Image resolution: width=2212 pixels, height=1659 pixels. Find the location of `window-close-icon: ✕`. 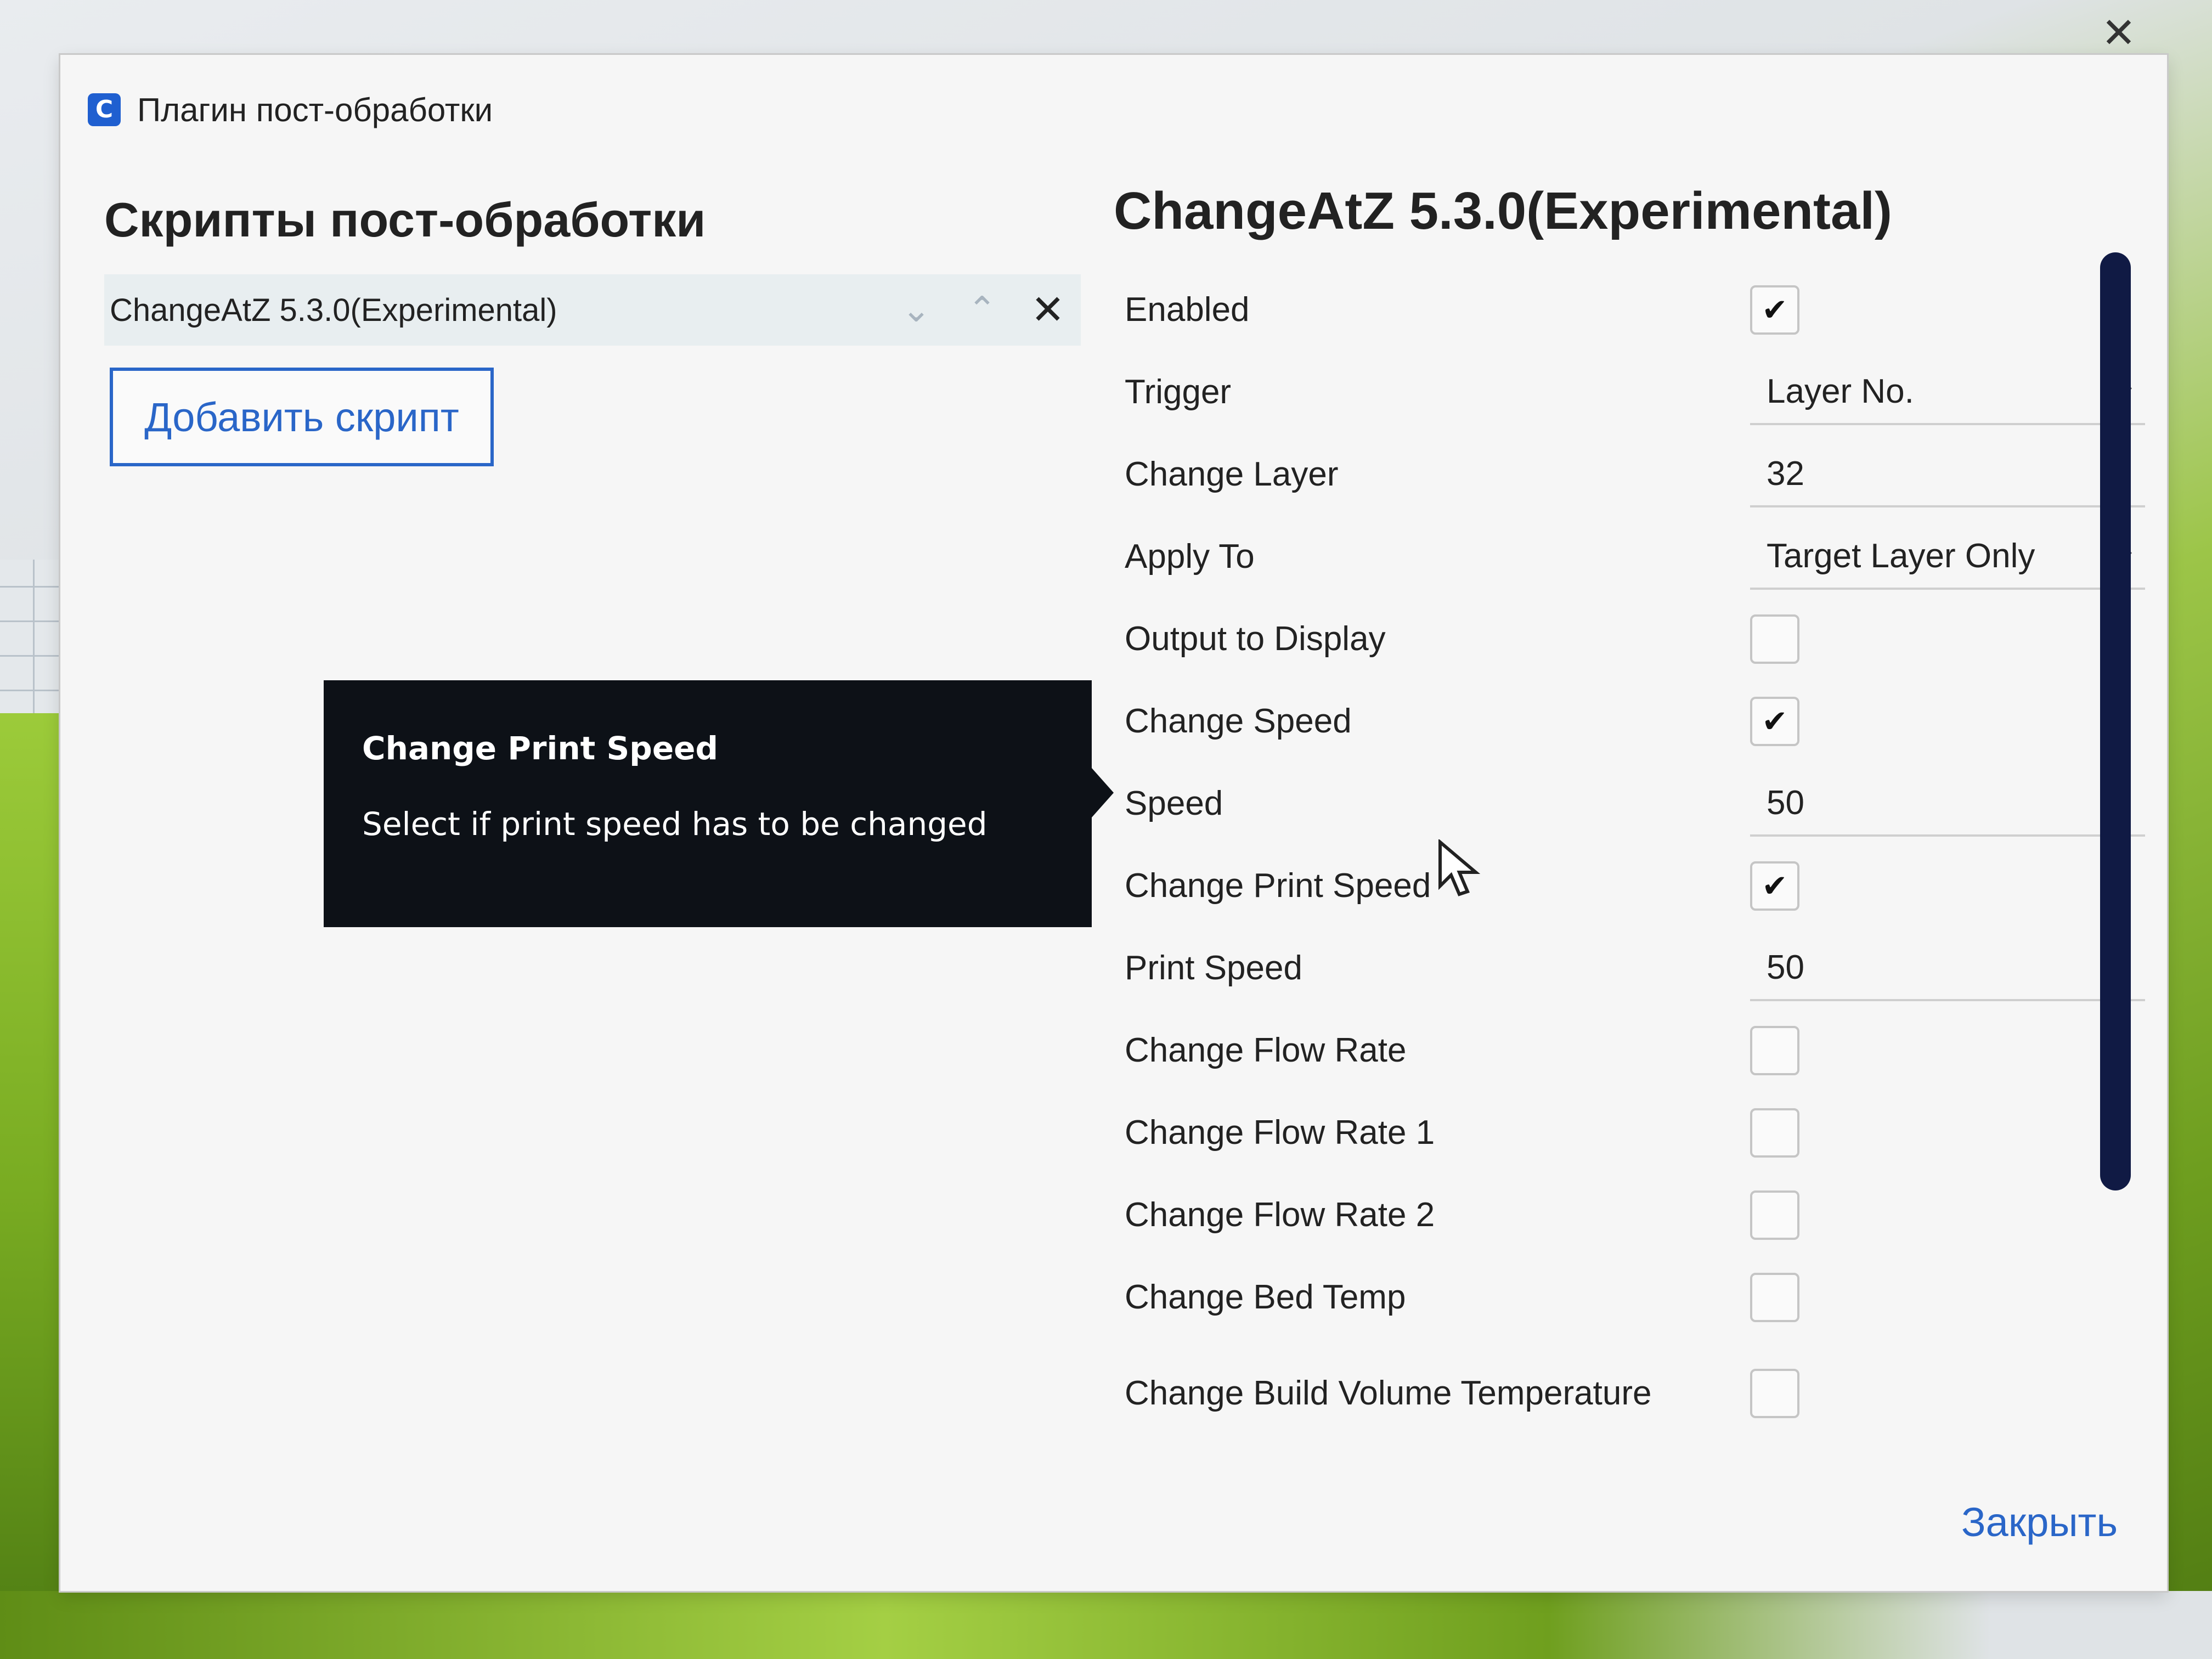

window-close-icon: ✕ is located at coordinates (2119, 33).